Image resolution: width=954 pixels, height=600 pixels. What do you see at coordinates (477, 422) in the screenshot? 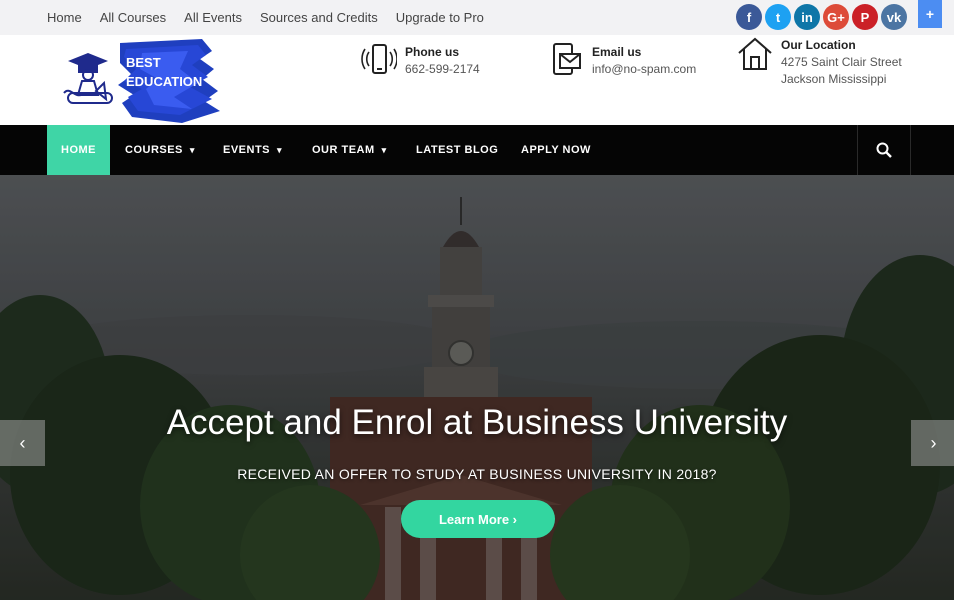
I see `hero-title: Accept and Enrol at Business University` at bounding box center [477, 422].